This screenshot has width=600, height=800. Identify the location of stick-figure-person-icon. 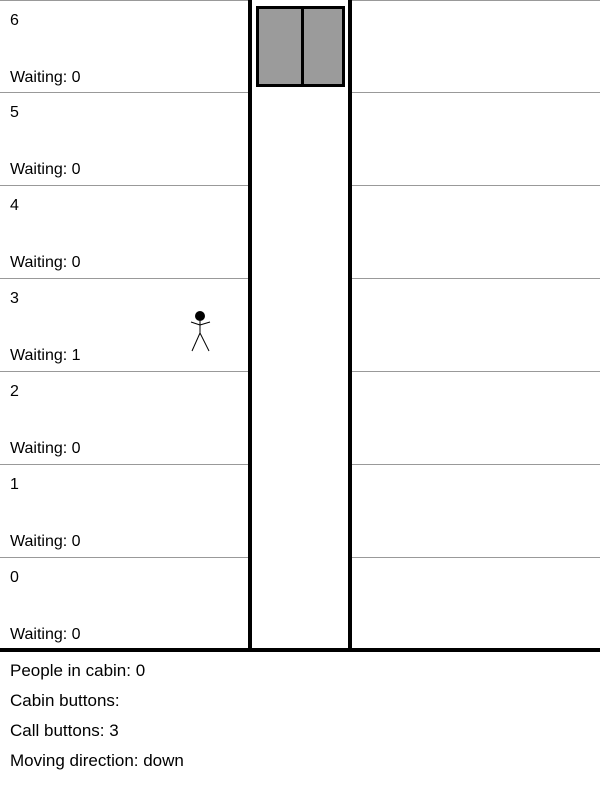
(200, 331).